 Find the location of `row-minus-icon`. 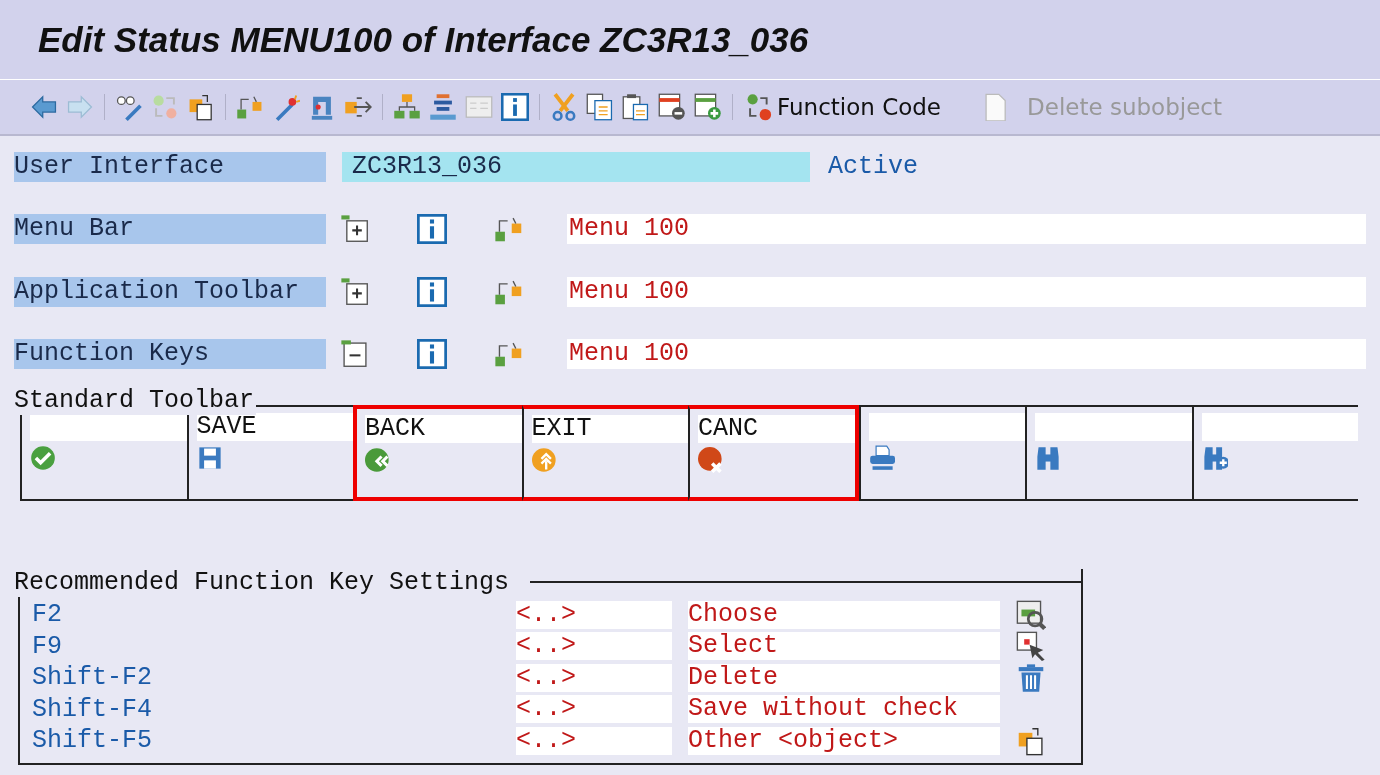

row-minus-icon is located at coordinates (672, 107).